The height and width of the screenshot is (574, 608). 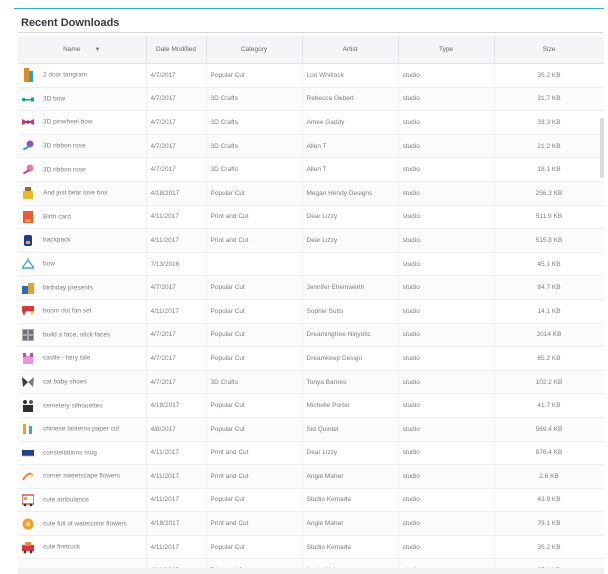 I want to click on cell-name: cute full of watercolor flowers, so click(x=82, y=523).